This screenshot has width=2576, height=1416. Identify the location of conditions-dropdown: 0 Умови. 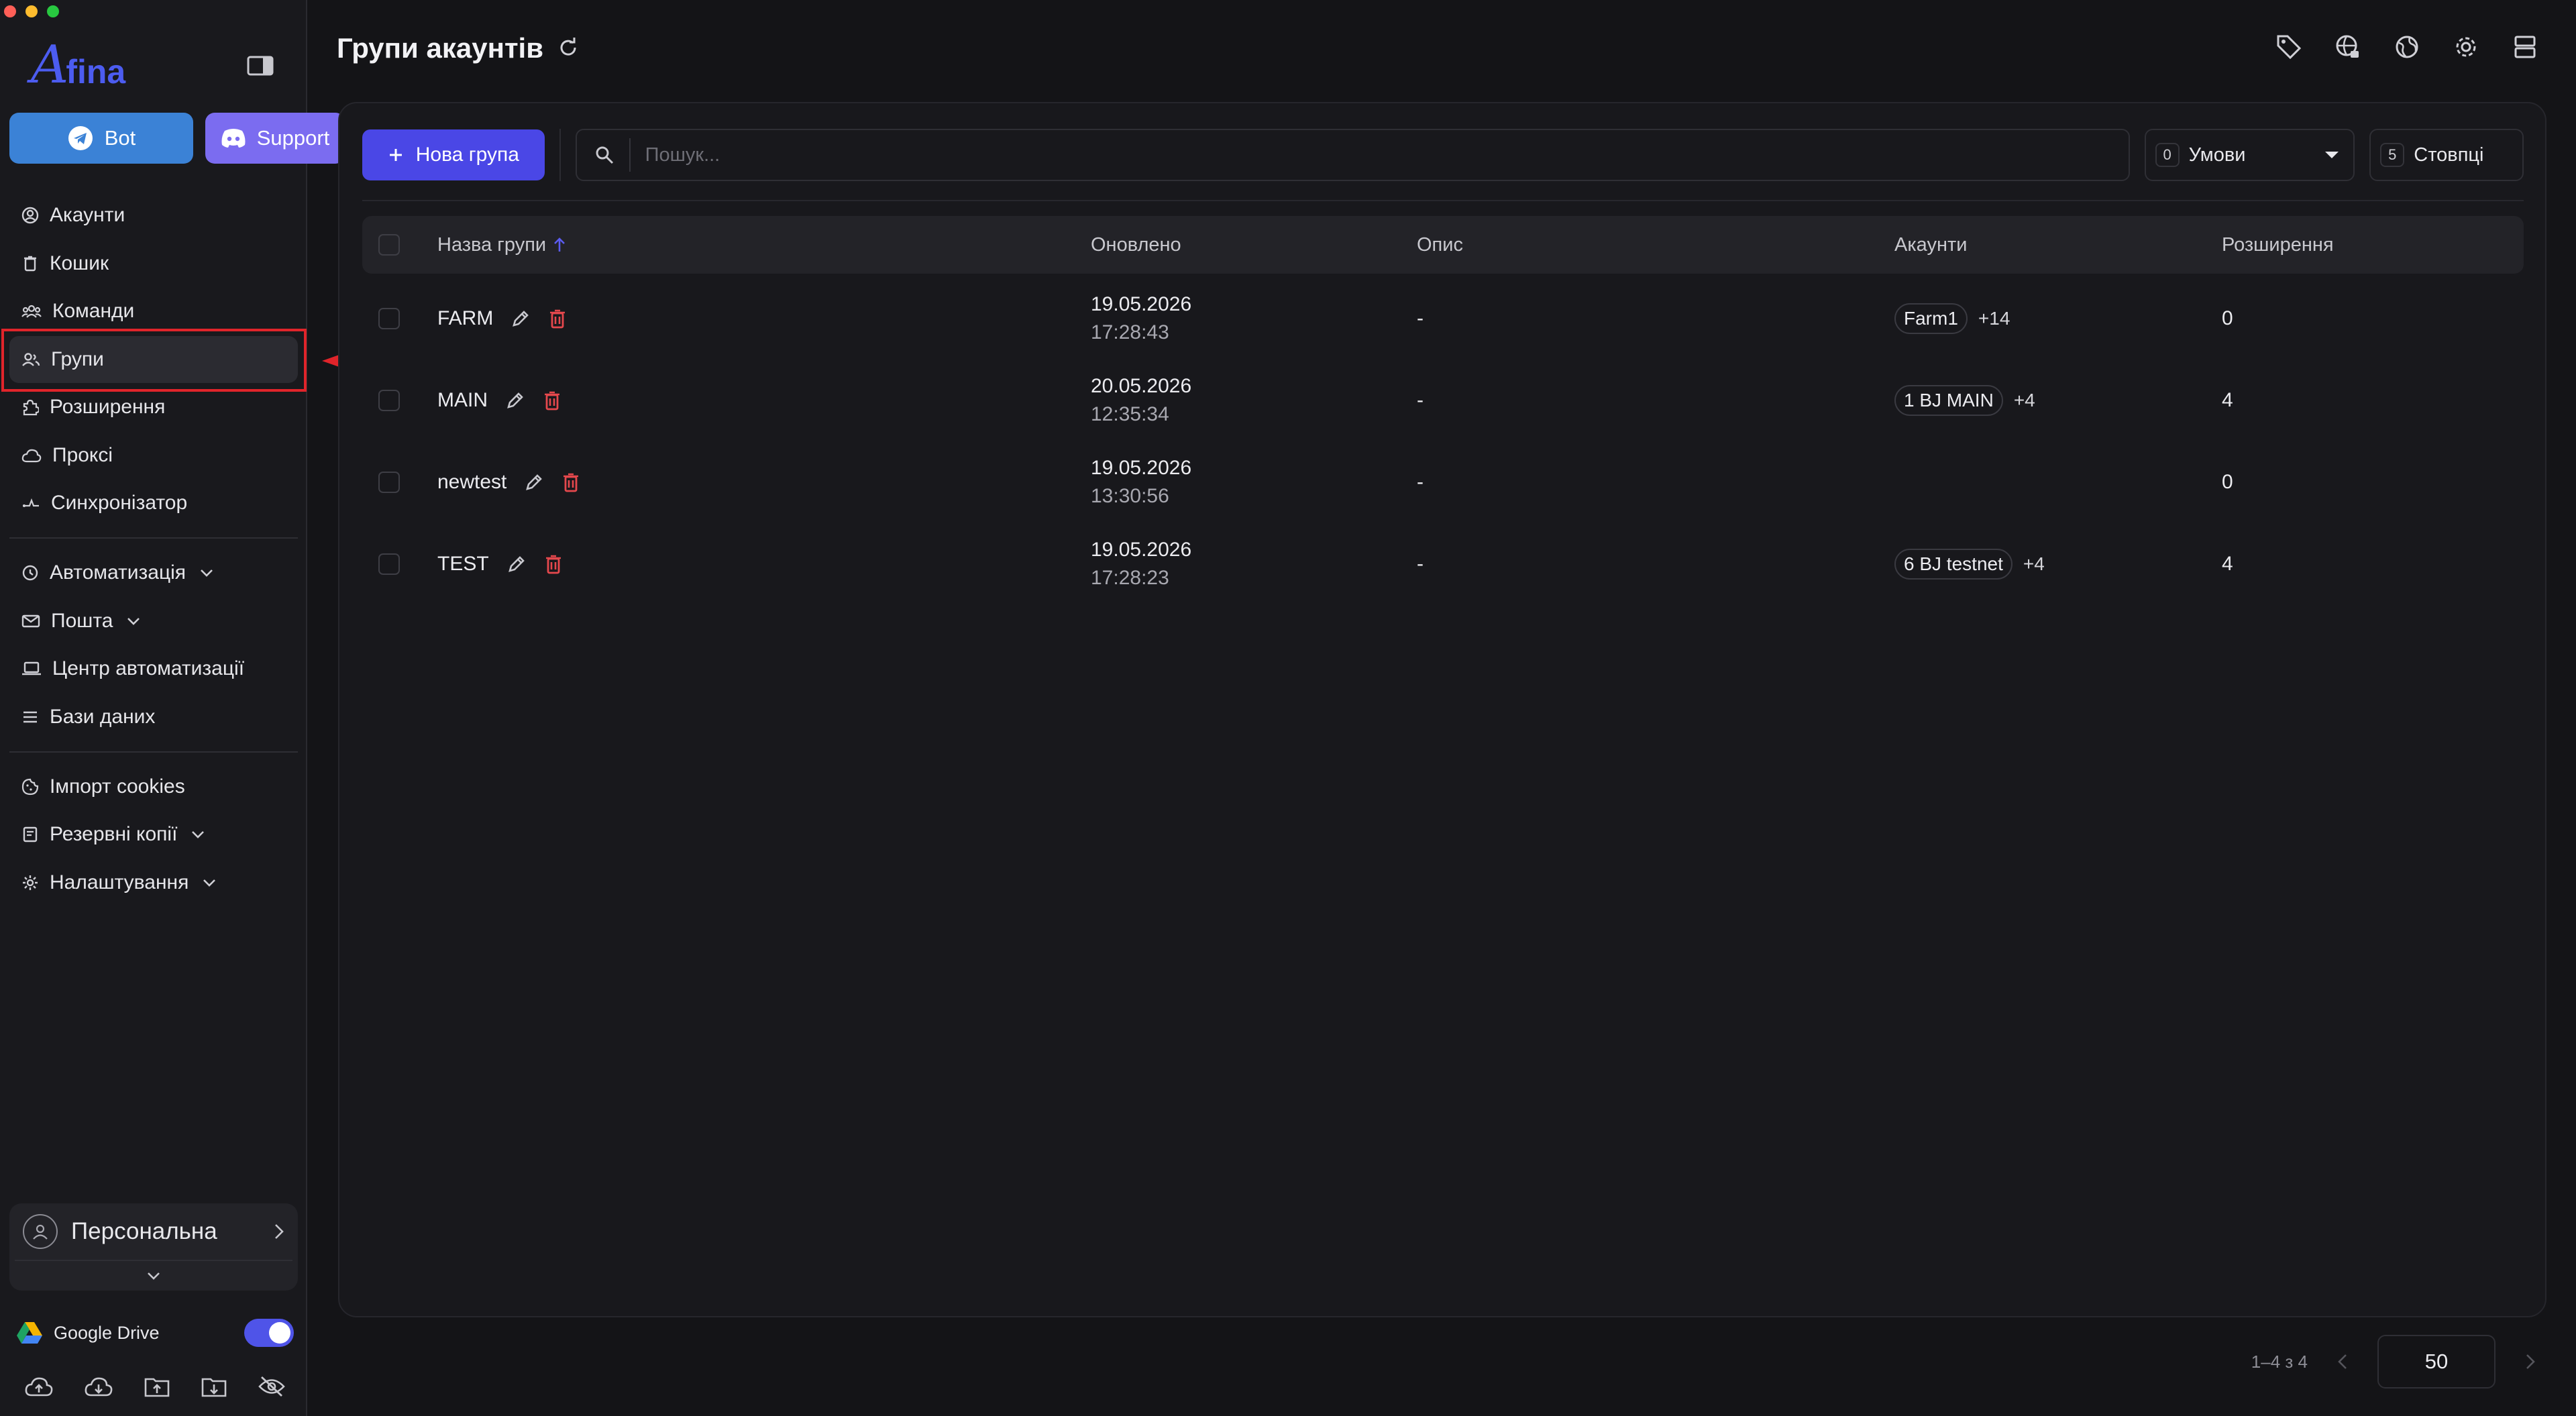
(2249, 155).